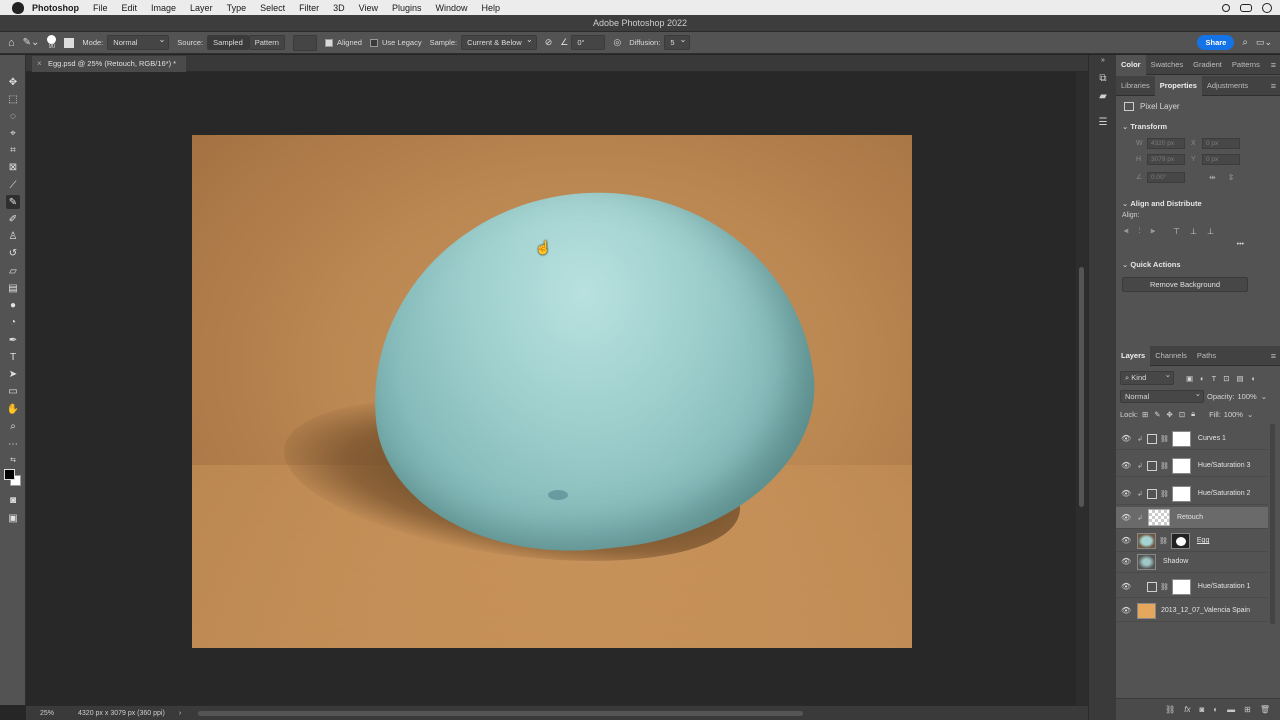  I want to click on object-selection-tool-icon: ⌖, so click(13, 133).